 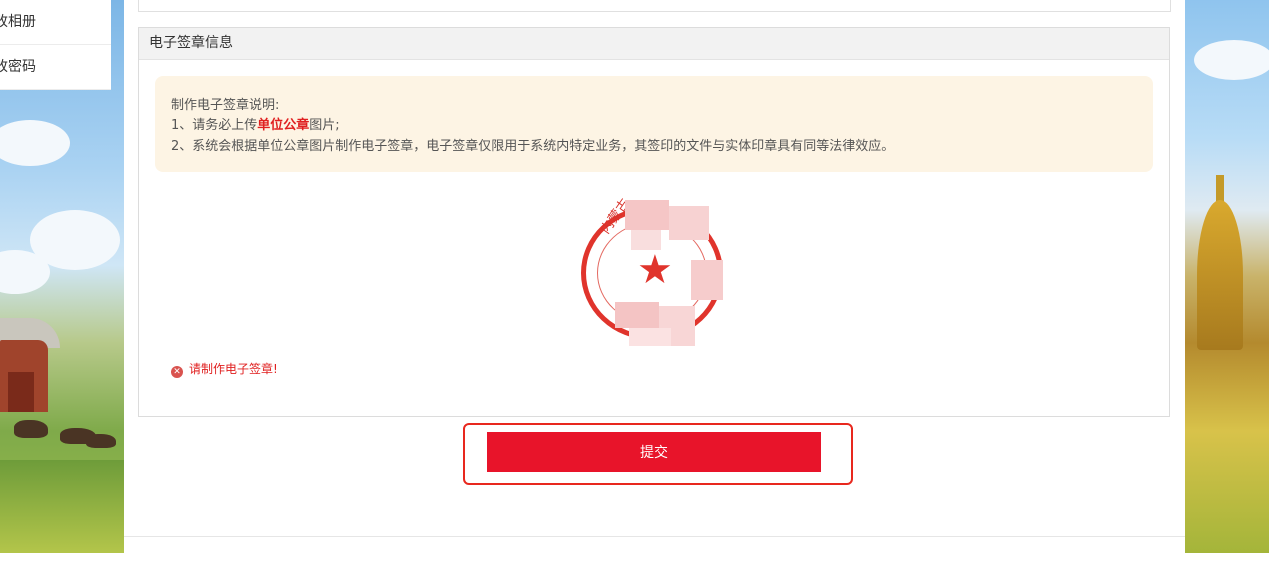 I want to click on notice-line-1: 1、请务必上传单位公章图片;, so click(x=255, y=123).